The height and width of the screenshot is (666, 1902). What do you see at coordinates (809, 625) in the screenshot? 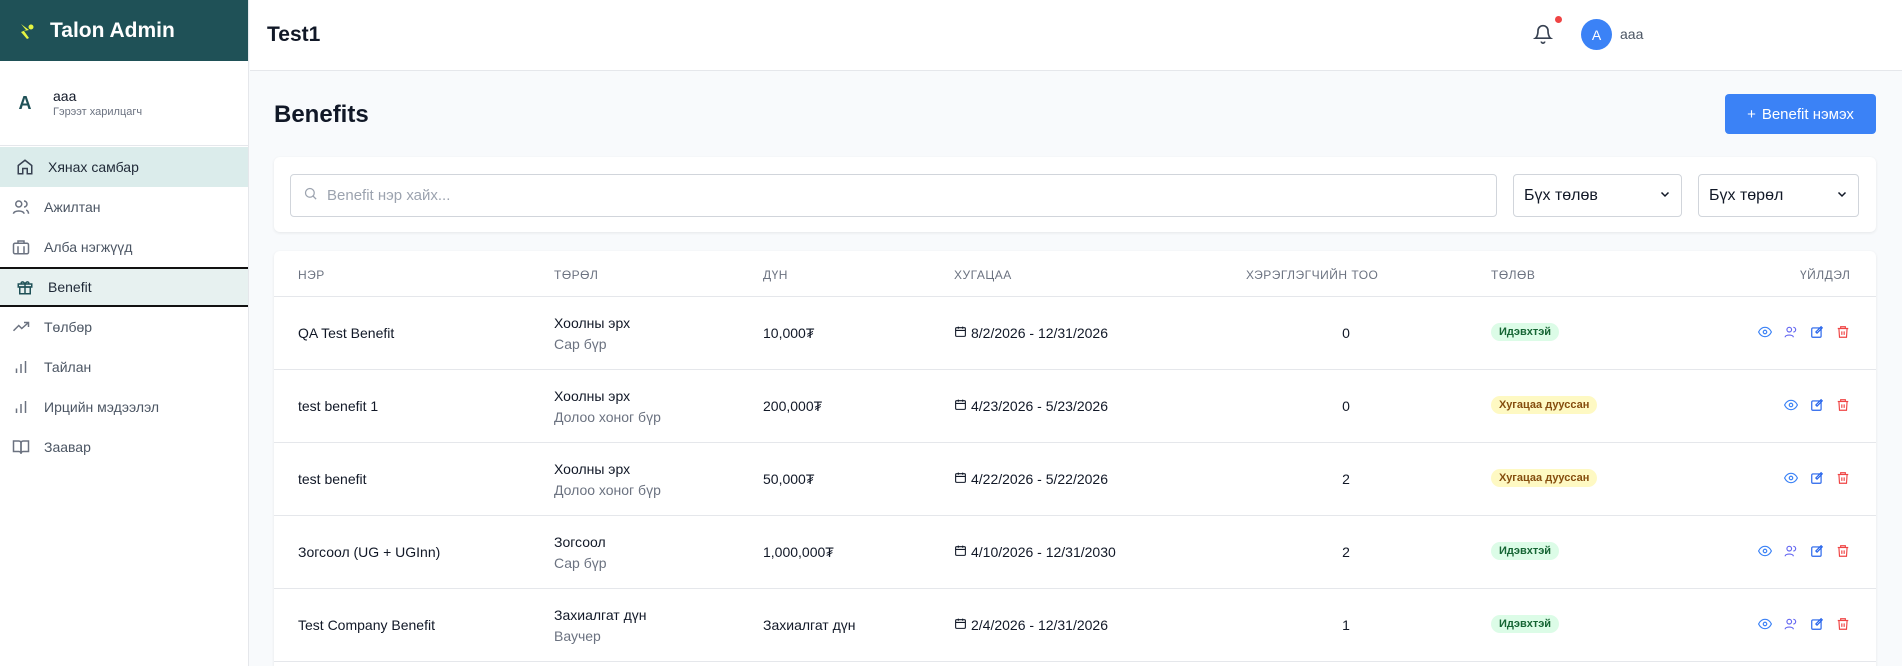
I see `benefit-amount: Захиалгат дүн` at bounding box center [809, 625].